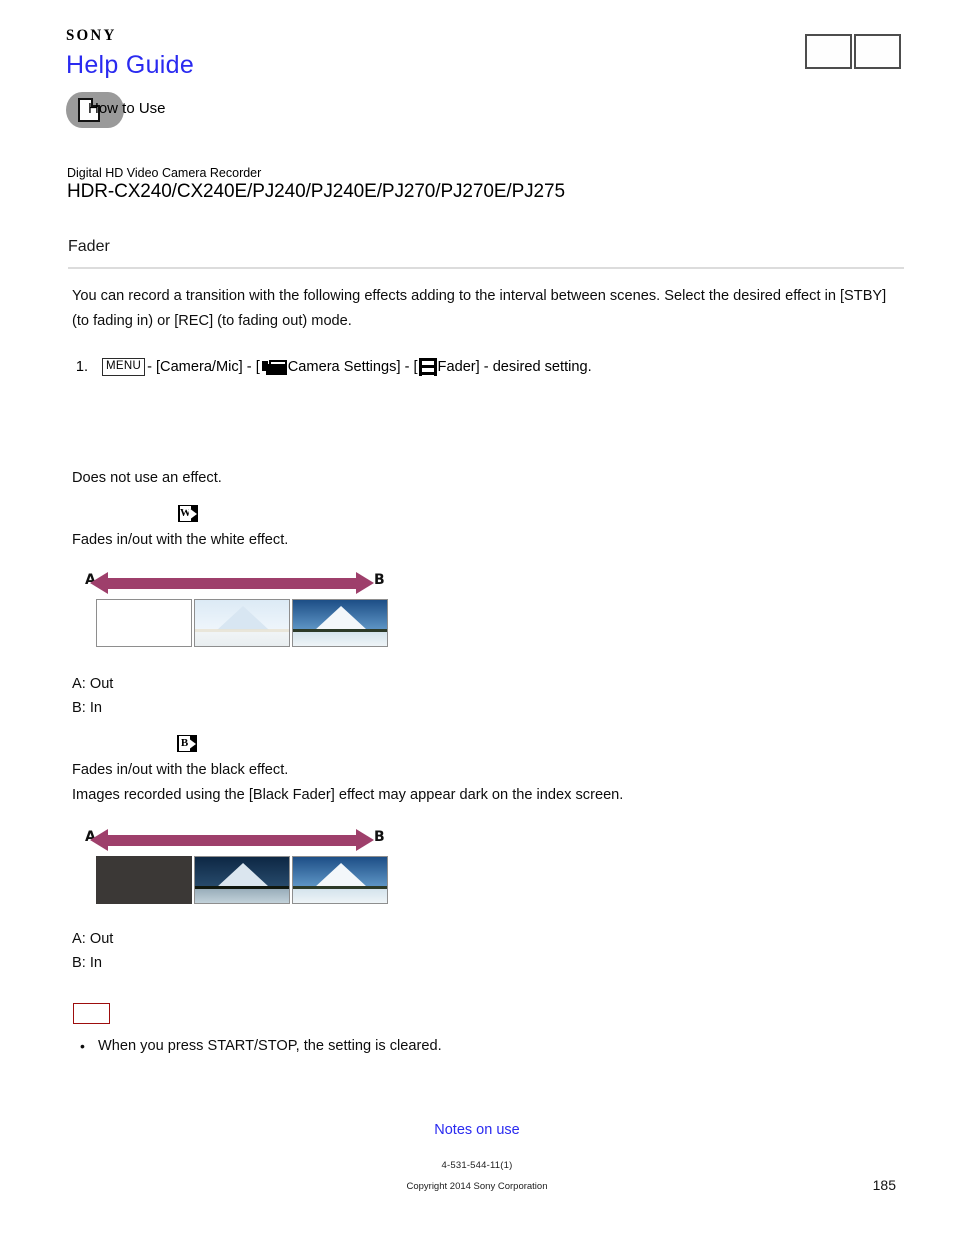 The width and height of the screenshot is (954, 1235). I want to click on note-heading-placeholder, so click(91, 1013).